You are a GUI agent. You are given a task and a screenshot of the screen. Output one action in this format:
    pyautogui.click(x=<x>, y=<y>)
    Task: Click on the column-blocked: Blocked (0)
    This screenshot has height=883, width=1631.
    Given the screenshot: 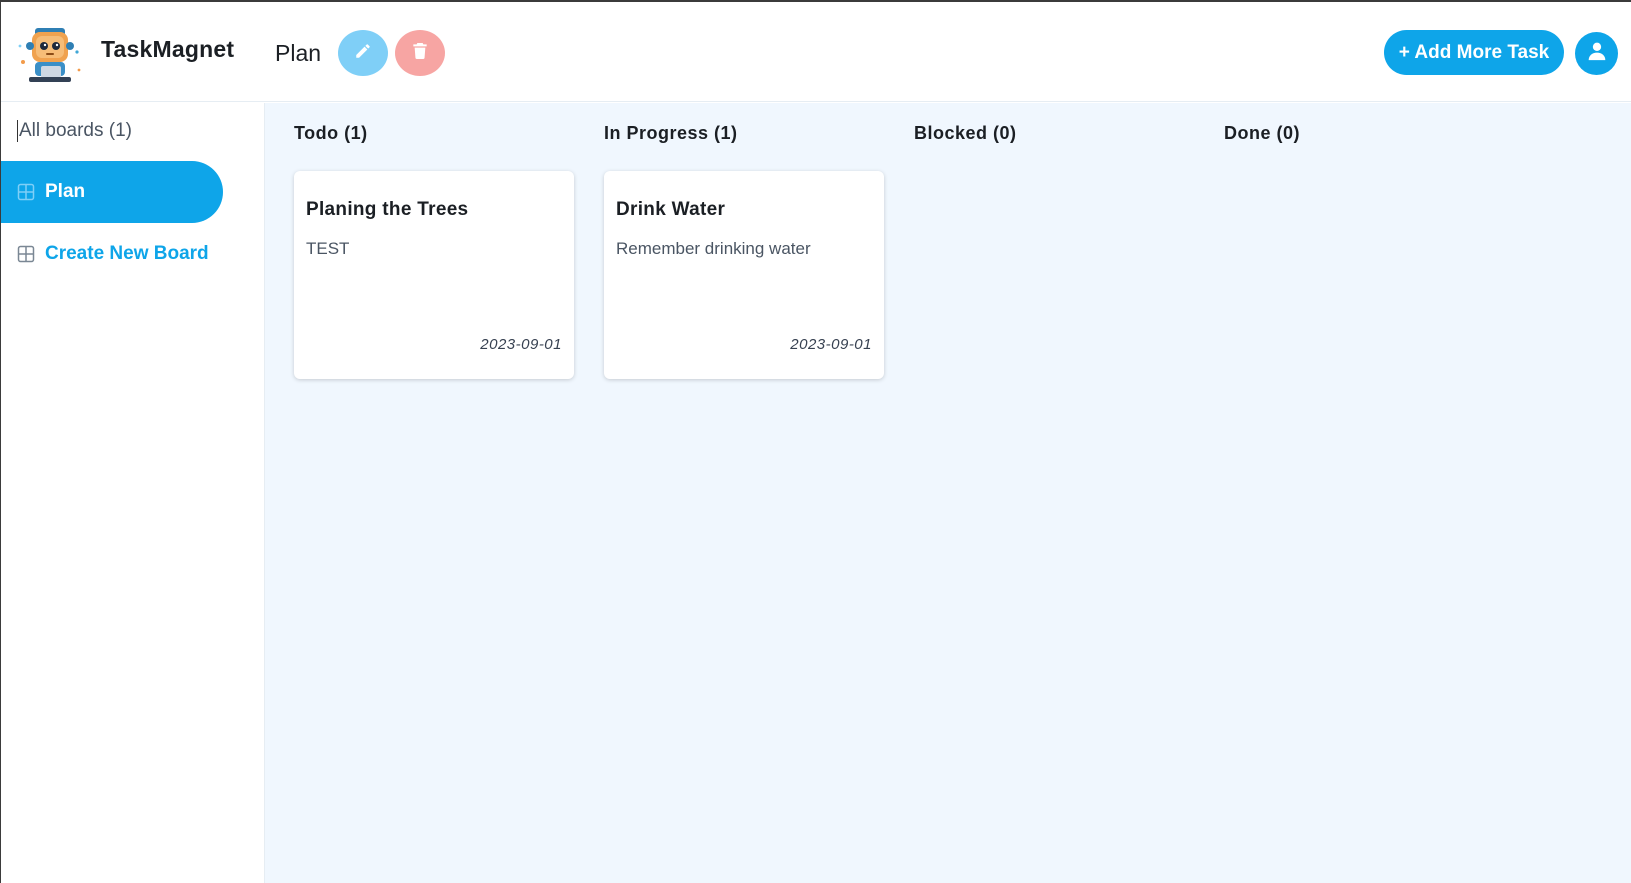 What is the action you would take?
    pyautogui.click(x=1054, y=138)
    